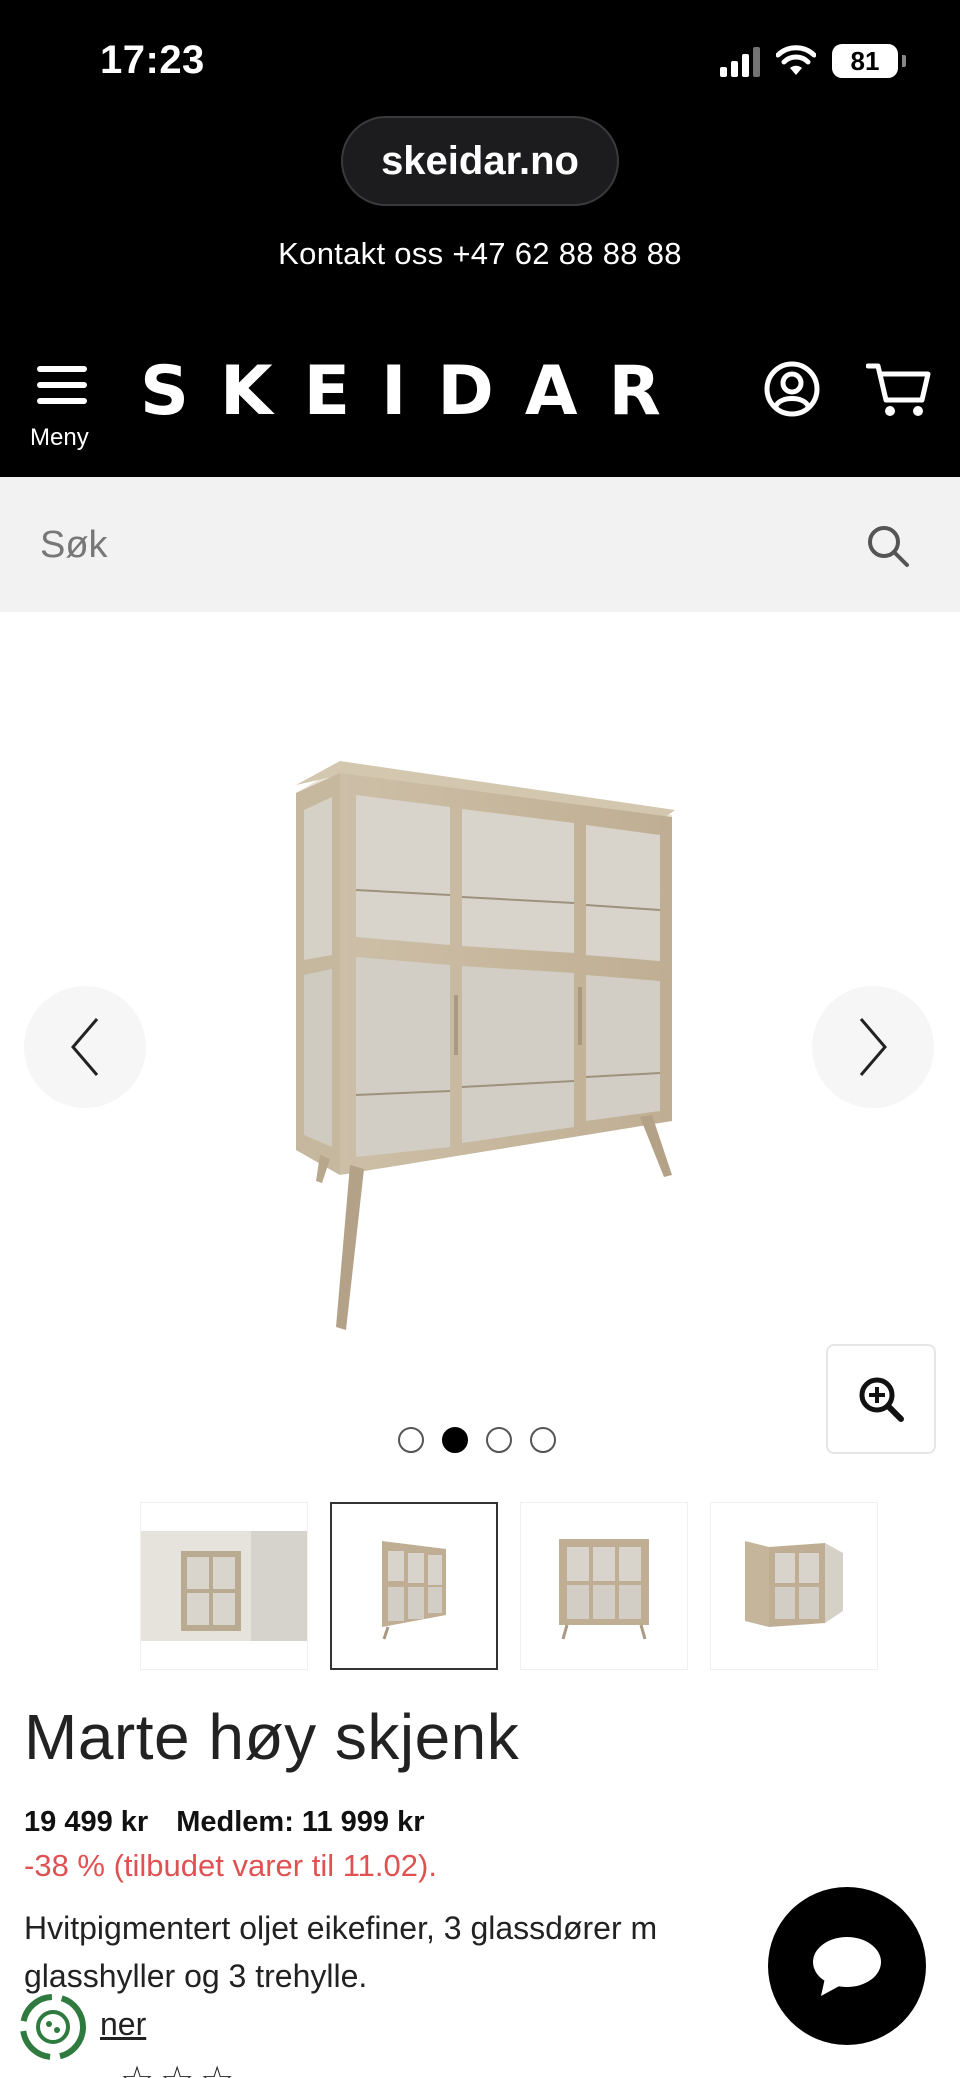  Describe the element at coordinates (455, 1440) in the screenshot. I see `gallery-dot-active` at that location.